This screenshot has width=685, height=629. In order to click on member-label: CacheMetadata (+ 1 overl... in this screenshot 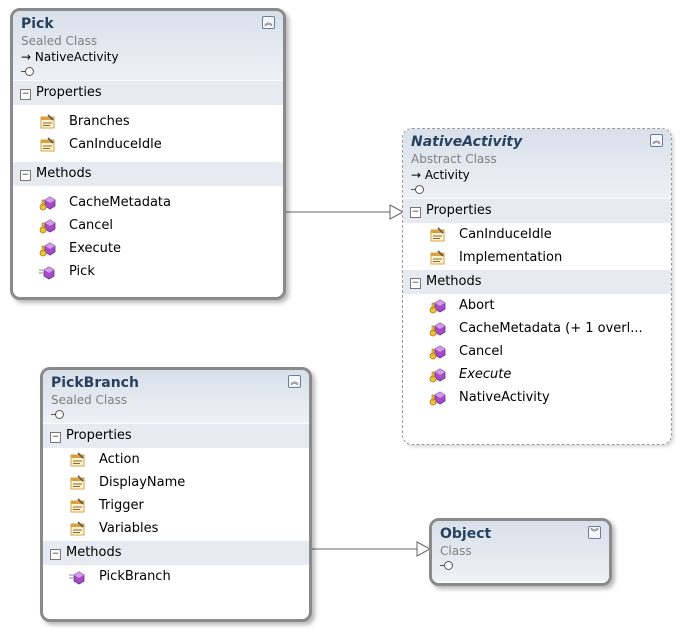, I will do `click(551, 328)`.